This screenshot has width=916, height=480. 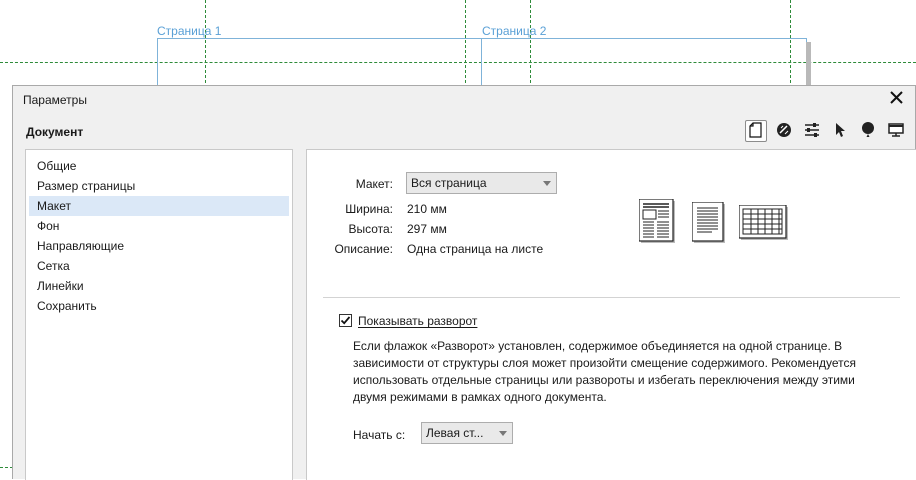 I want to click on start-on-label: Начать с:, so click(x=379, y=435).